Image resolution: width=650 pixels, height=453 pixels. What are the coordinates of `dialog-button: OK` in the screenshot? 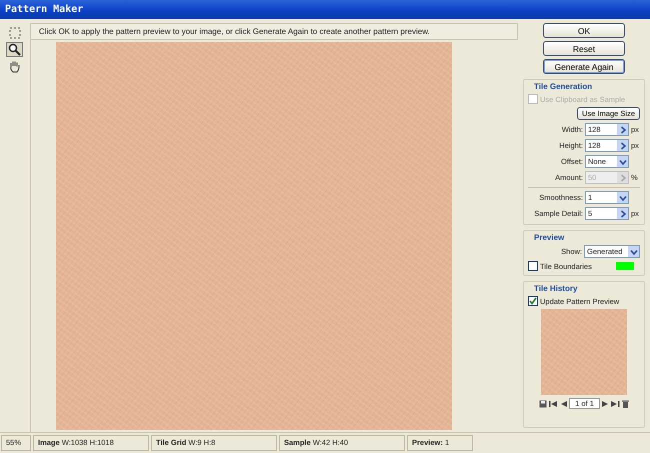 It's located at (584, 30).